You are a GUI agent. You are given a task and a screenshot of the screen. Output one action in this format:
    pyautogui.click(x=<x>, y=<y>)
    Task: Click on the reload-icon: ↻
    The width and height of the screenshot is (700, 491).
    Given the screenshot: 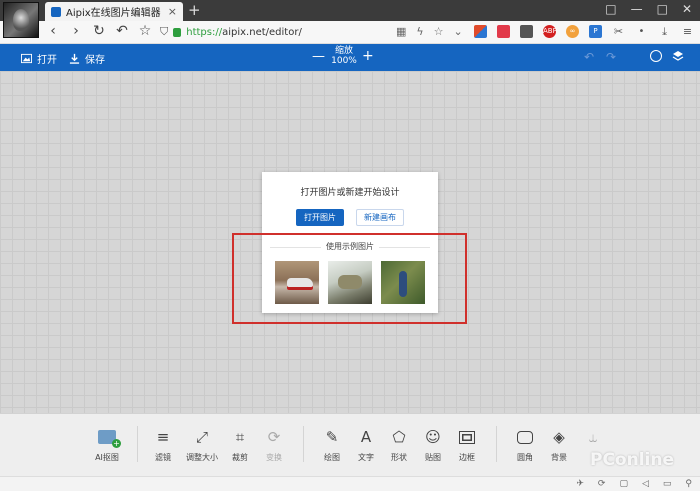 What is the action you would take?
    pyautogui.click(x=99, y=31)
    